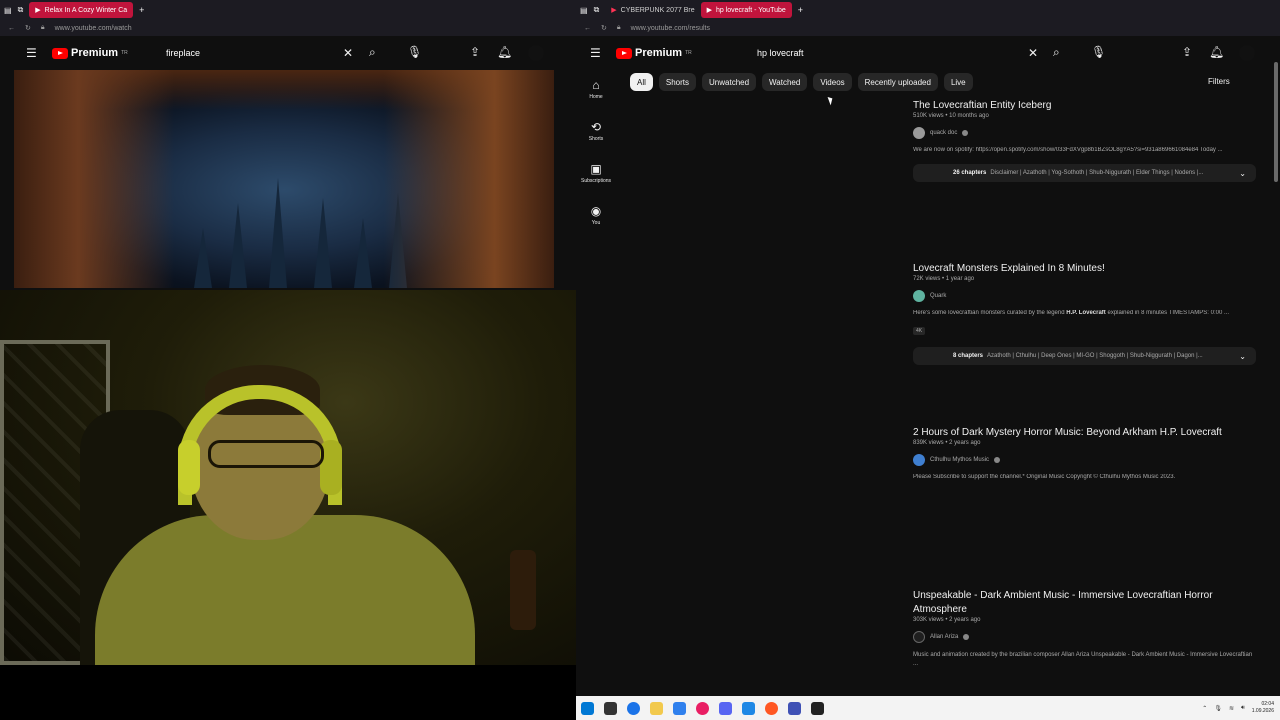 The image size is (1280, 720). Describe the element at coordinates (746, 10) in the screenshot. I see `right-tab-2: ▶ hp lovecraft - YouTube` at that location.